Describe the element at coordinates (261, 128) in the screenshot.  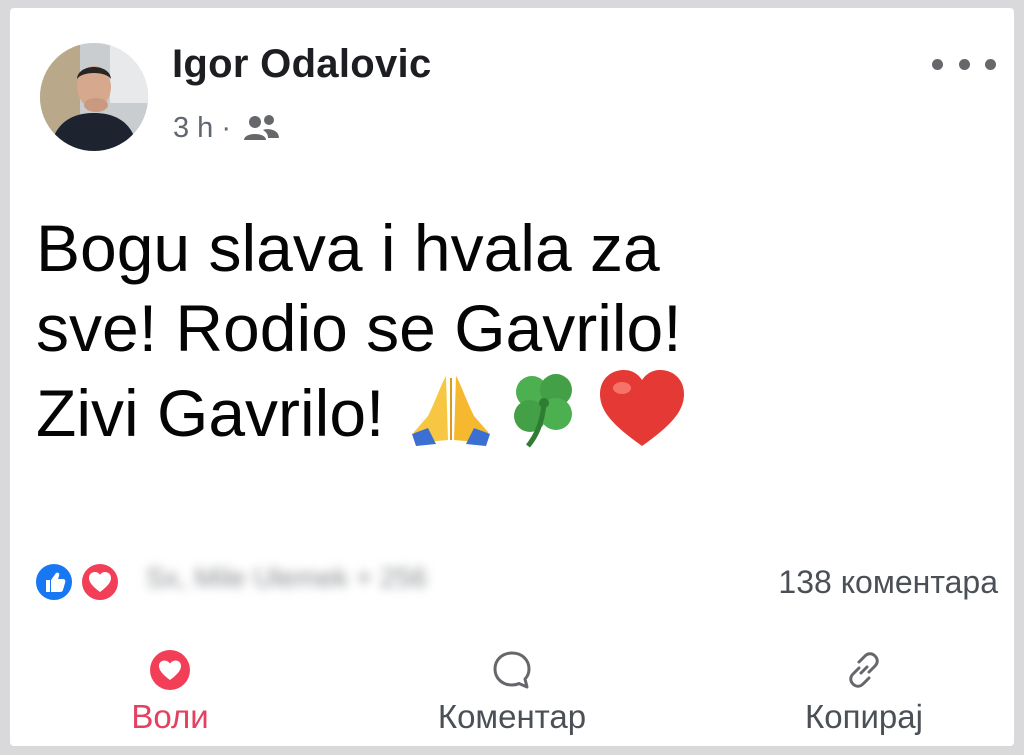
I see `friends-icon` at that location.